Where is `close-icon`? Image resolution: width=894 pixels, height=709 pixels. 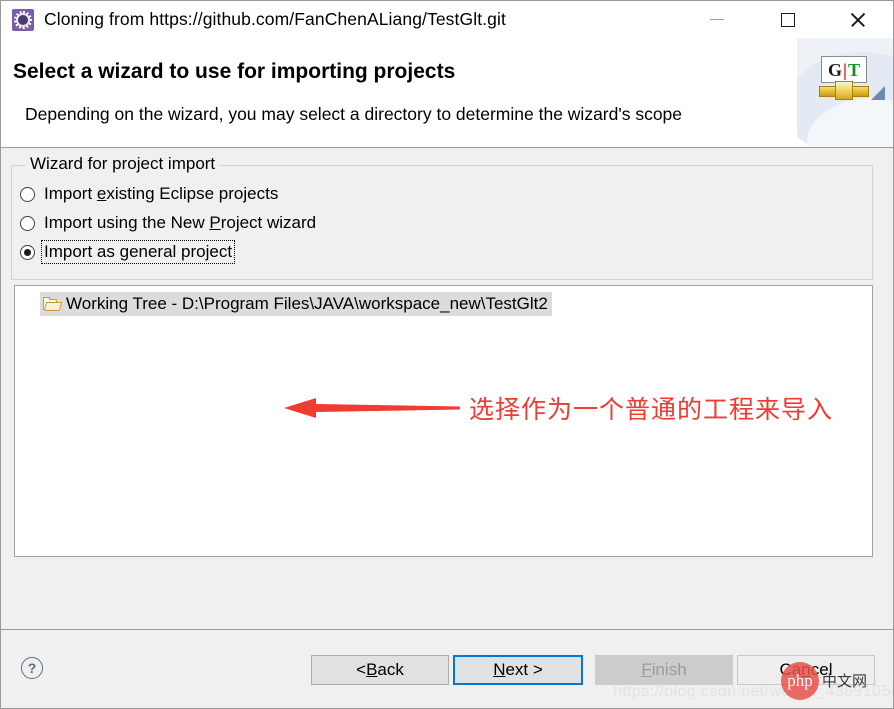 close-icon is located at coordinates (858, 20).